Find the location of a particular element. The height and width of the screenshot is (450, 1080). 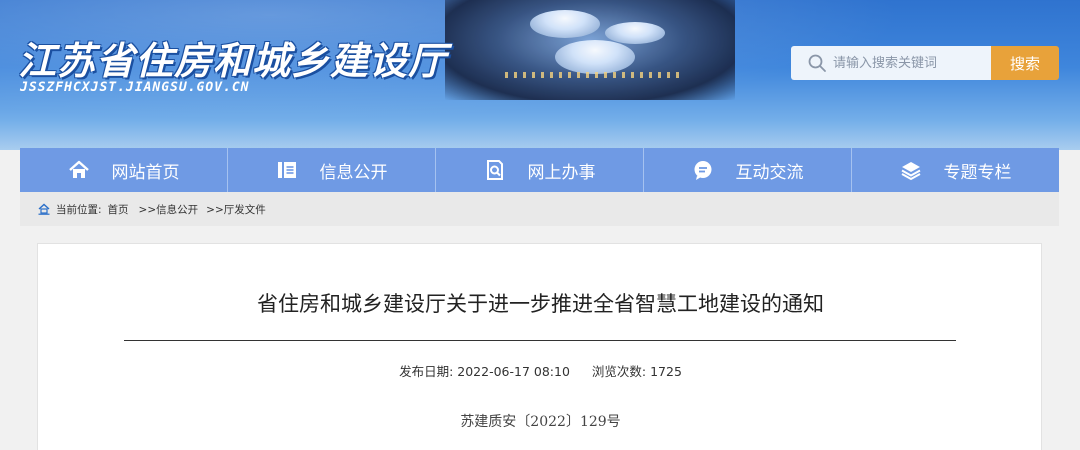

site-domain: JSSZFHCXJST.JIANGSU.GOV.CN is located at coordinates (135, 87).